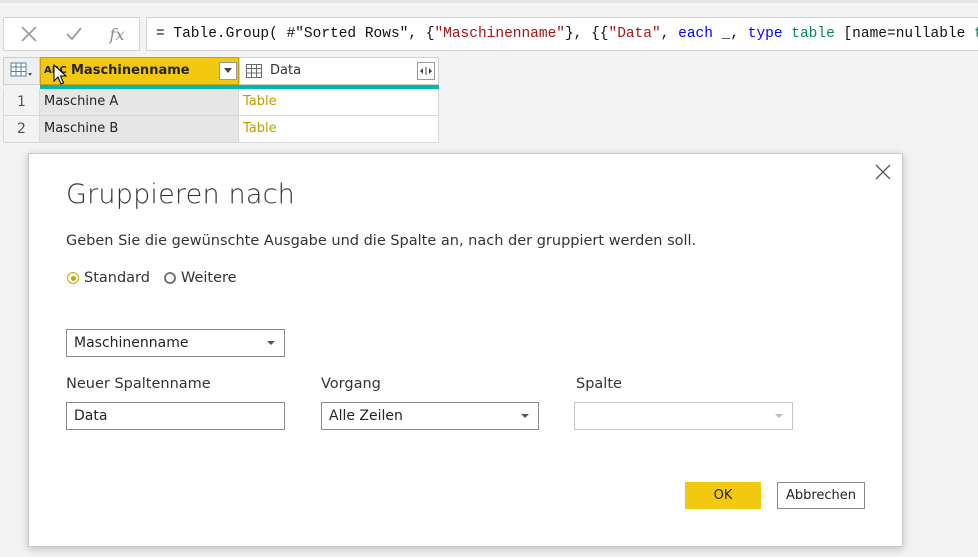  Describe the element at coordinates (821, 495) in the screenshot. I see `cancel-button: Abbrechen` at that location.